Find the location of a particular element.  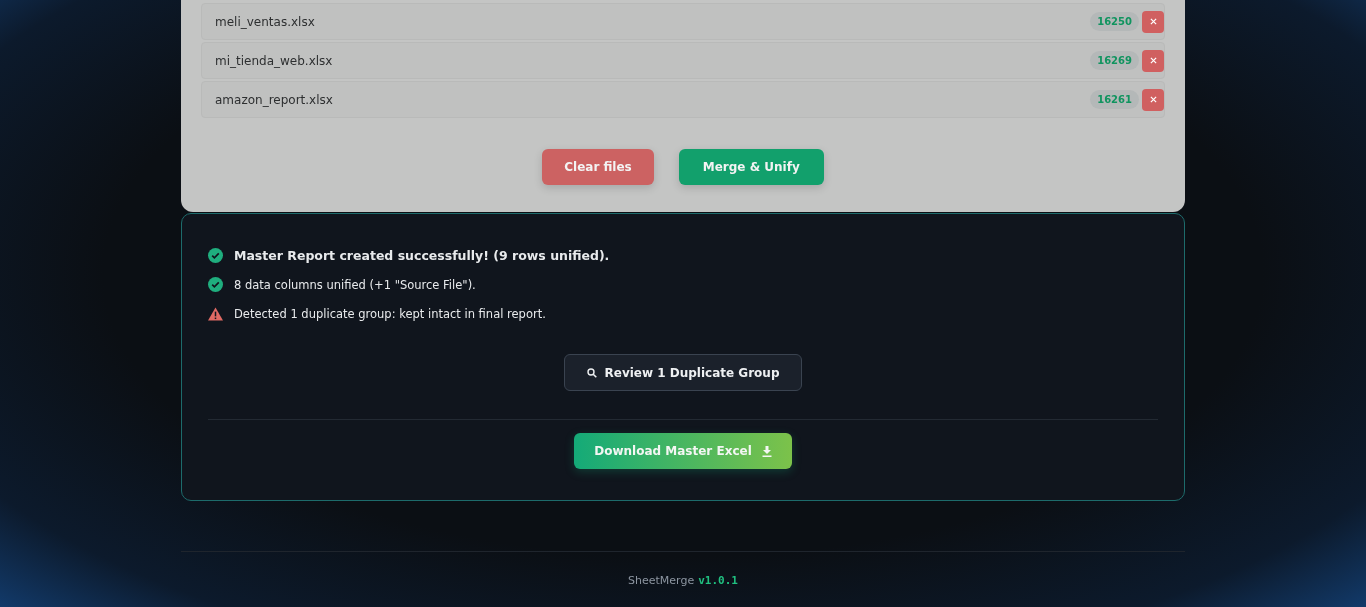

download-icon is located at coordinates (766, 451).